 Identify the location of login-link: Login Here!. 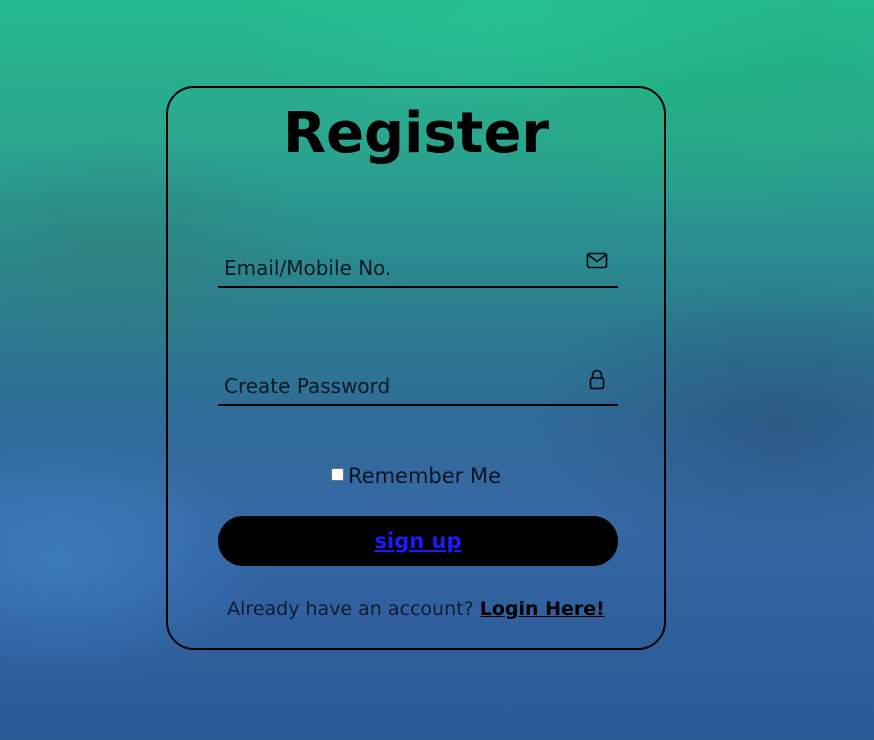
(542, 609).